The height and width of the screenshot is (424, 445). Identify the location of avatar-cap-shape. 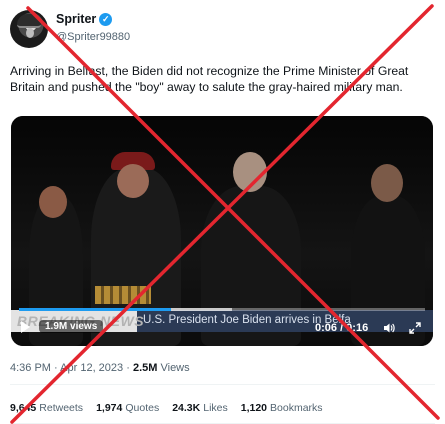
(29, 21).